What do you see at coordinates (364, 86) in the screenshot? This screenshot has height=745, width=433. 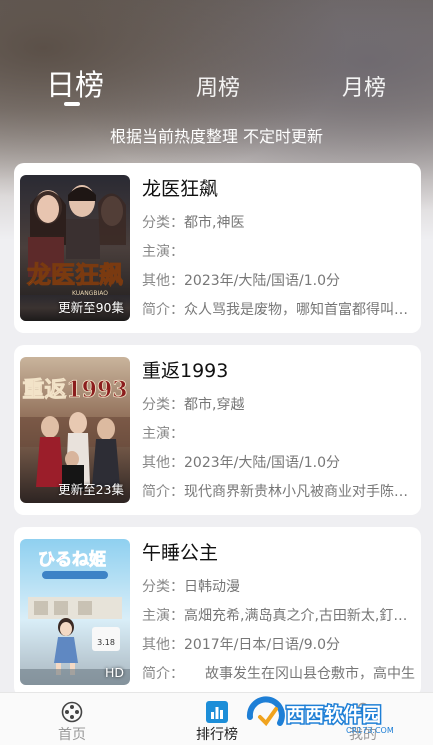 I see `tab-monthly: 月榜` at bounding box center [364, 86].